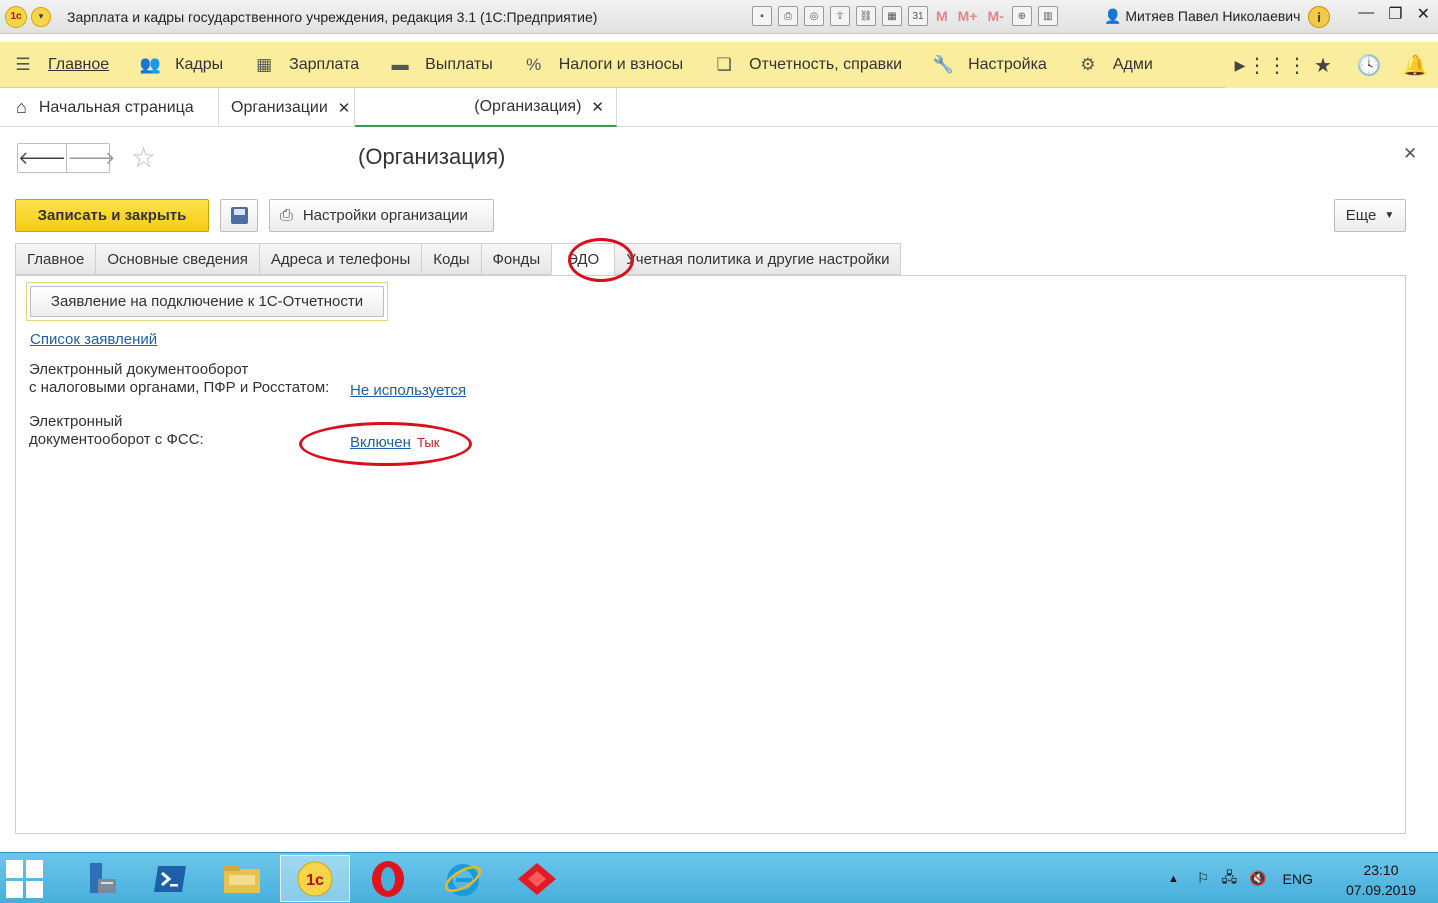 The height and width of the screenshot is (903, 1438). Describe the element at coordinates (1277, 65) in the screenshot. I see `all-functions-grid-icon: ⋮⋮⋮` at that location.